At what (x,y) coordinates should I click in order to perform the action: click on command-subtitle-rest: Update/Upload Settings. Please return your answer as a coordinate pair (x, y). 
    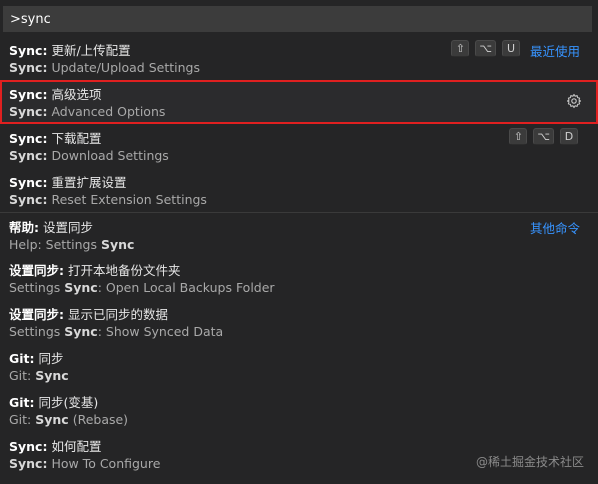
    Looking at the image, I should click on (123, 67).